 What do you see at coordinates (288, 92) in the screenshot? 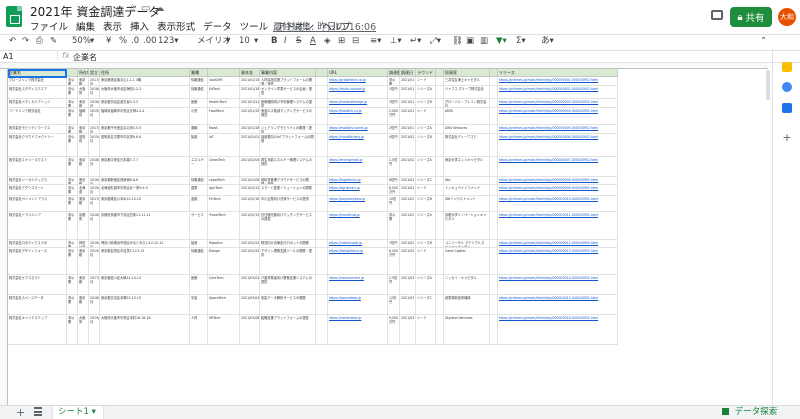
I see `table-cell: オンライン学習サービスの企画・運営` at bounding box center [288, 92].